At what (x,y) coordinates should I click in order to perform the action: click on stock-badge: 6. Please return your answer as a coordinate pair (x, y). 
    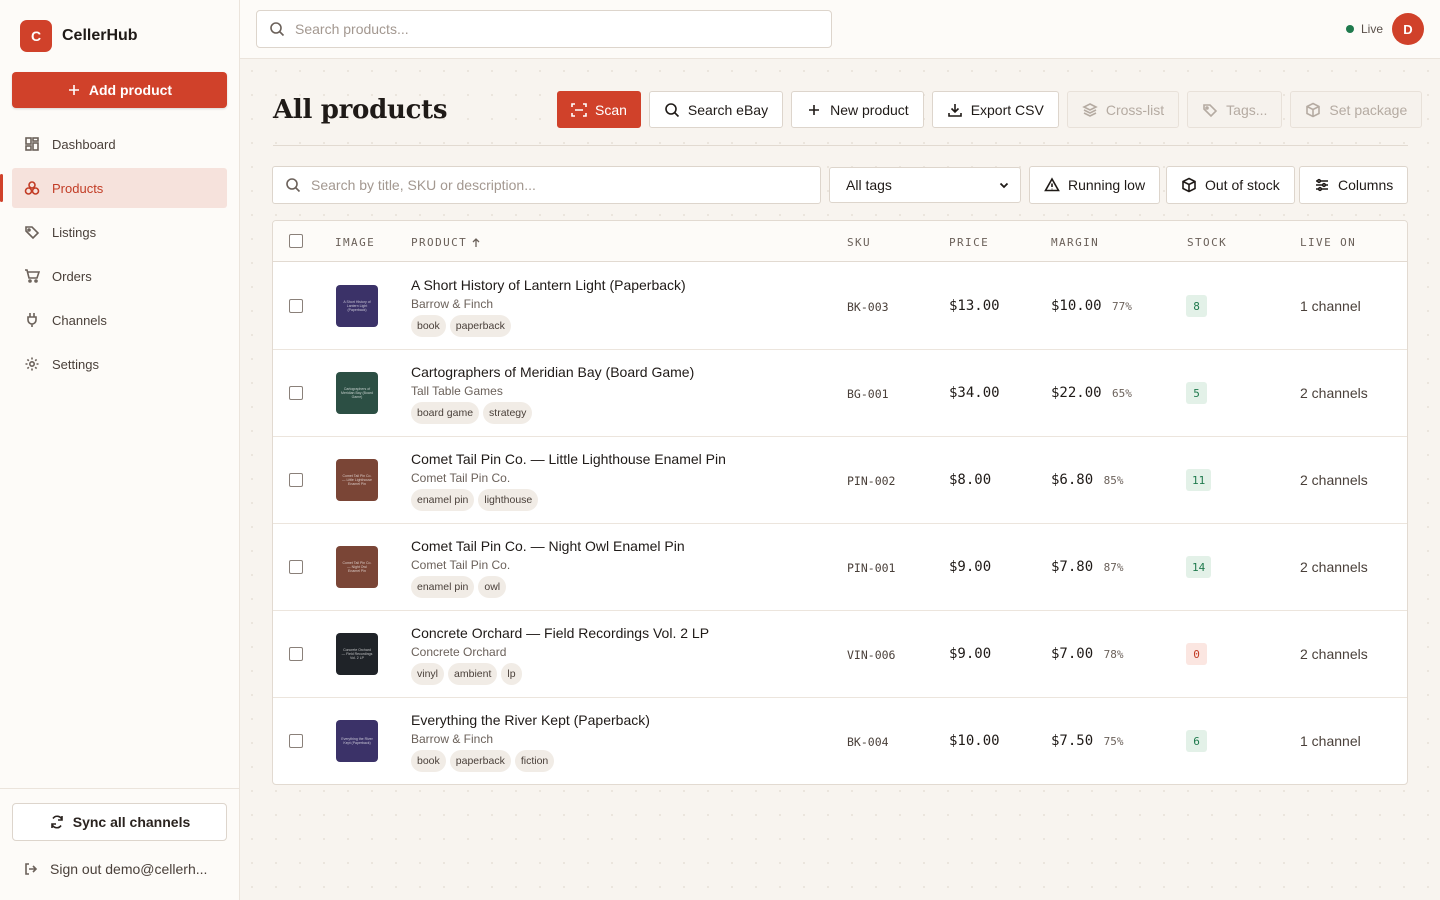
    Looking at the image, I should click on (1196, 741).